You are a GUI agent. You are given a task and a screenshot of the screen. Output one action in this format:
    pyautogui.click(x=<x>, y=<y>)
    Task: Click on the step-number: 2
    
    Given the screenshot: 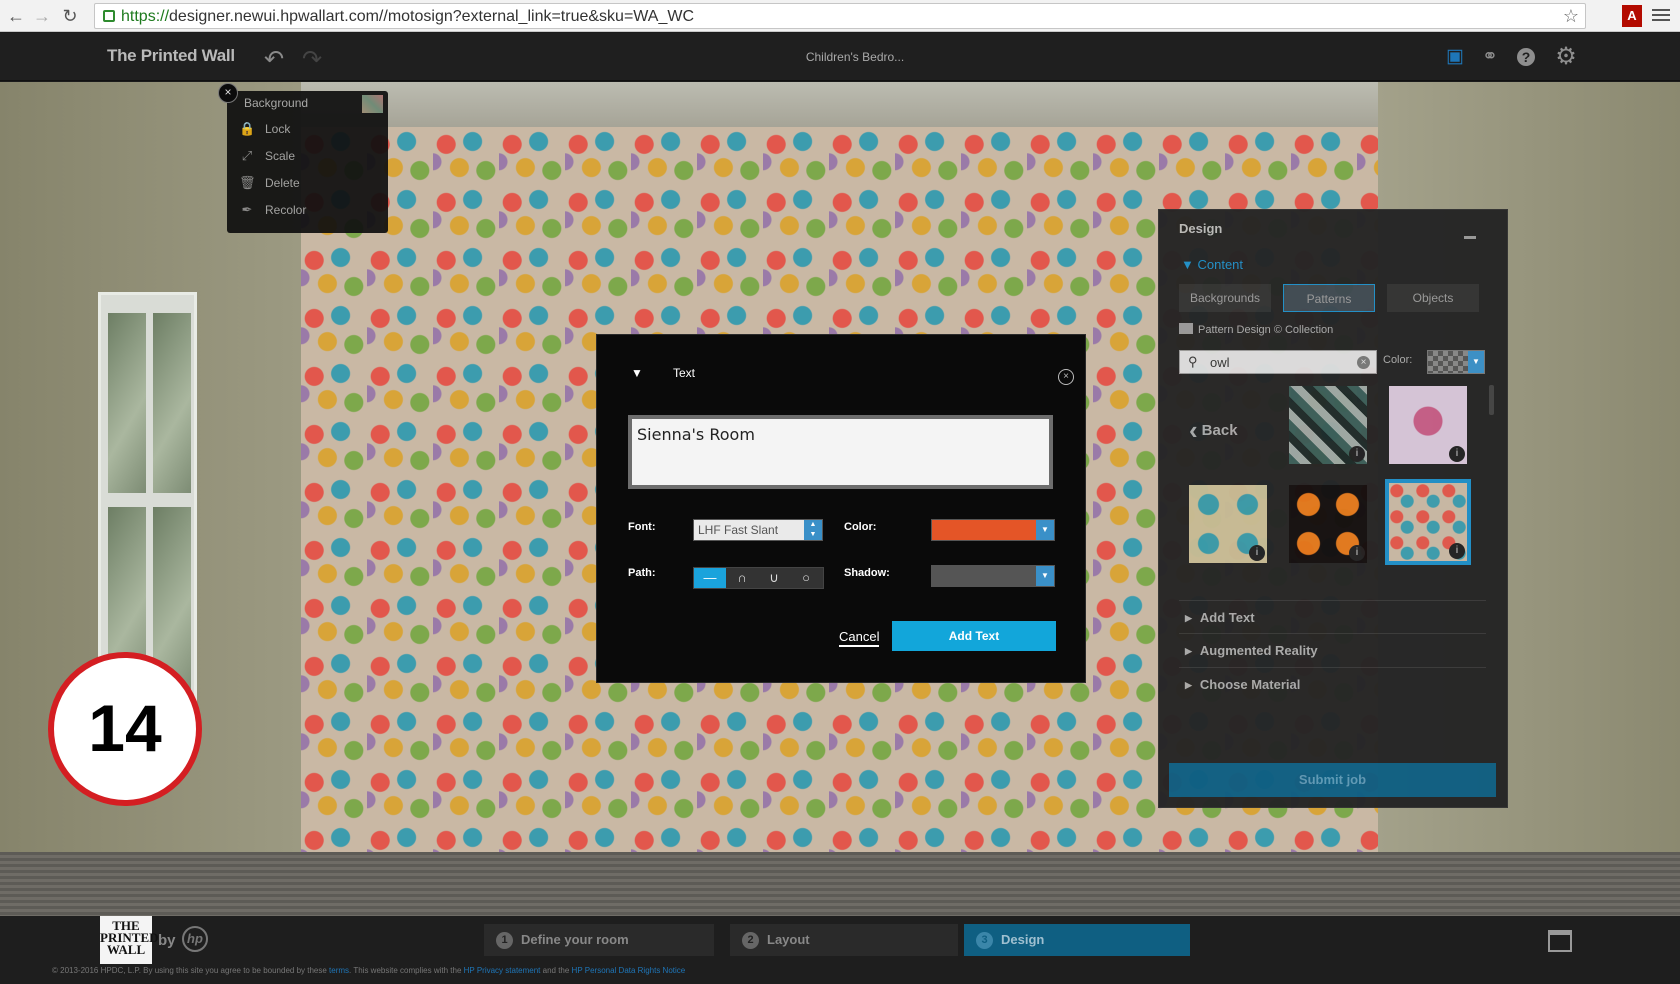 What is the action you would take?
    pyautogui.click(x=750, y=940)
    